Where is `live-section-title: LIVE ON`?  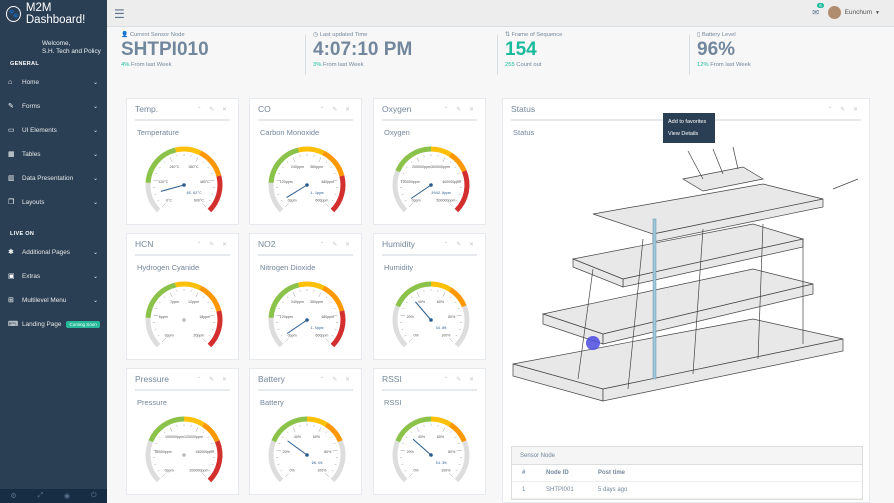
live-section-title: LIVE ON is located at coordinates (22, 234).